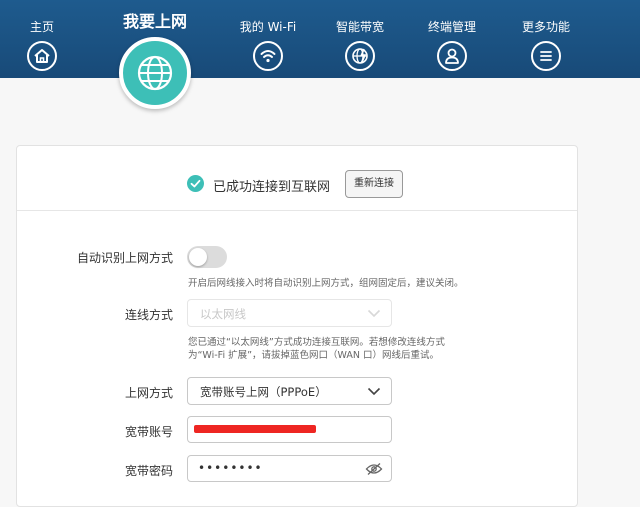 This screenshot has width=640, height=507. I want to click on nav-item-home: 主页, so click(42, 35).